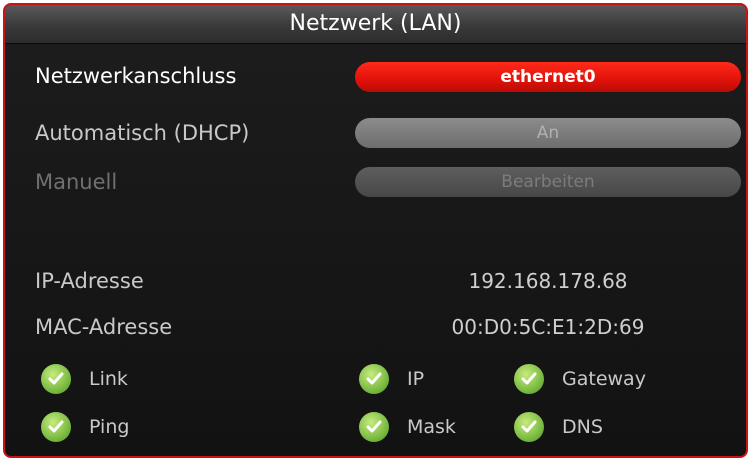 This screenshot has width=753, height=463. What do you see at coordinates (604, 379) in the screenshot?
I see `status-gateway-label: Gateway` at bounding box center [604, 379].